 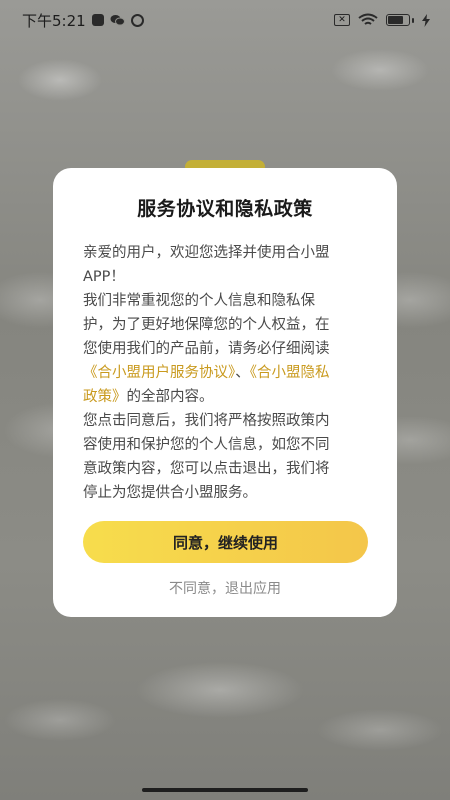 I want to click on clock: 下午5:21, so click(x=54, y=20).